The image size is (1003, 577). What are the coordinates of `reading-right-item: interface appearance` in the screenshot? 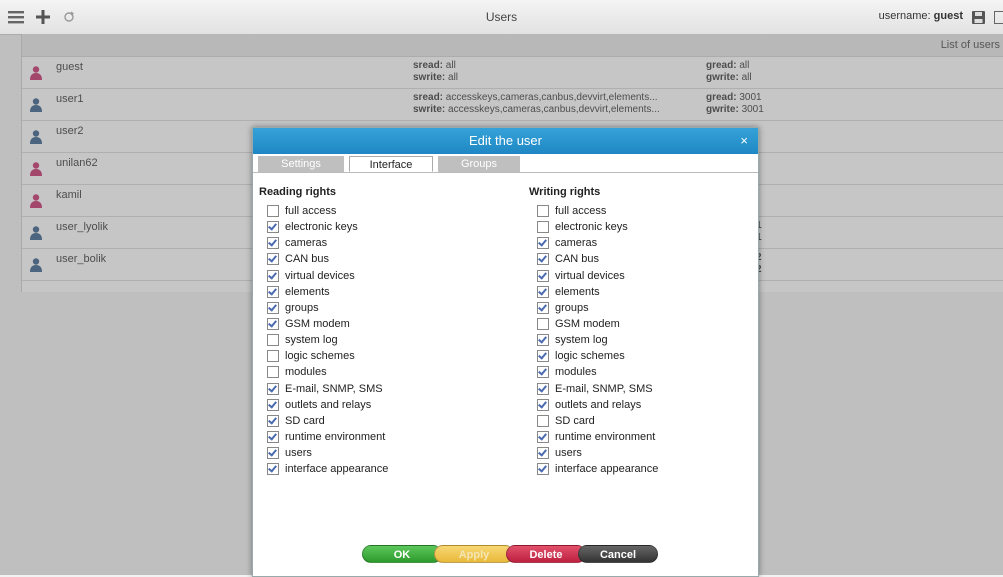 It's located at (323, 469).